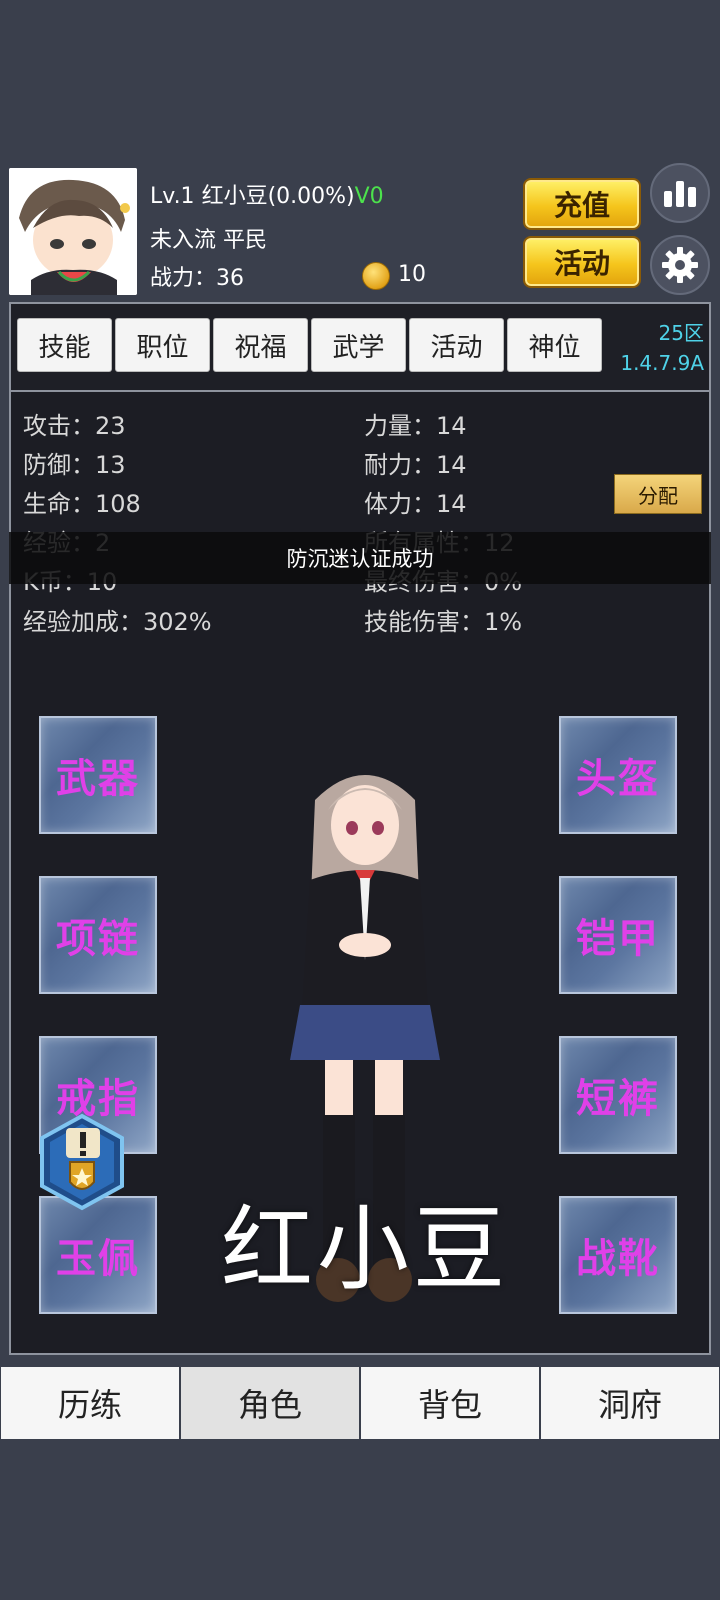  Describe the element at coordinates (582, 262) in the screenshot. I see `event-button: 活动` at that location.